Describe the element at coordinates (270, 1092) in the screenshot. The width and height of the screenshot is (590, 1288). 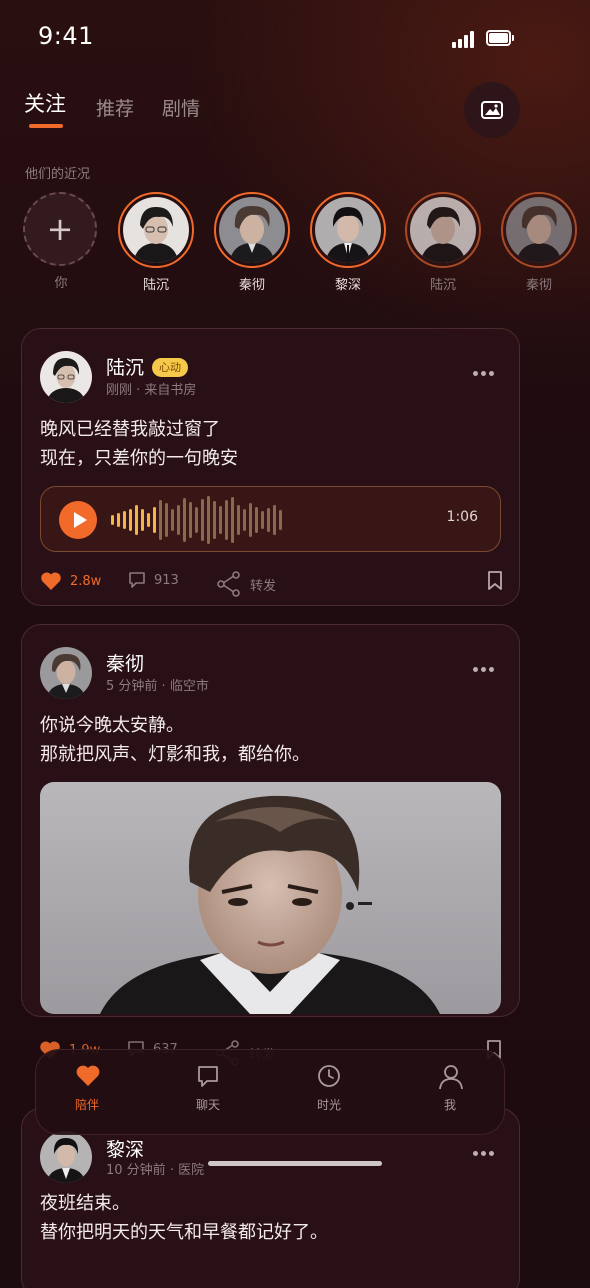
I see `bottom-nav: 陪伴 聊天 时光 我` at that location.